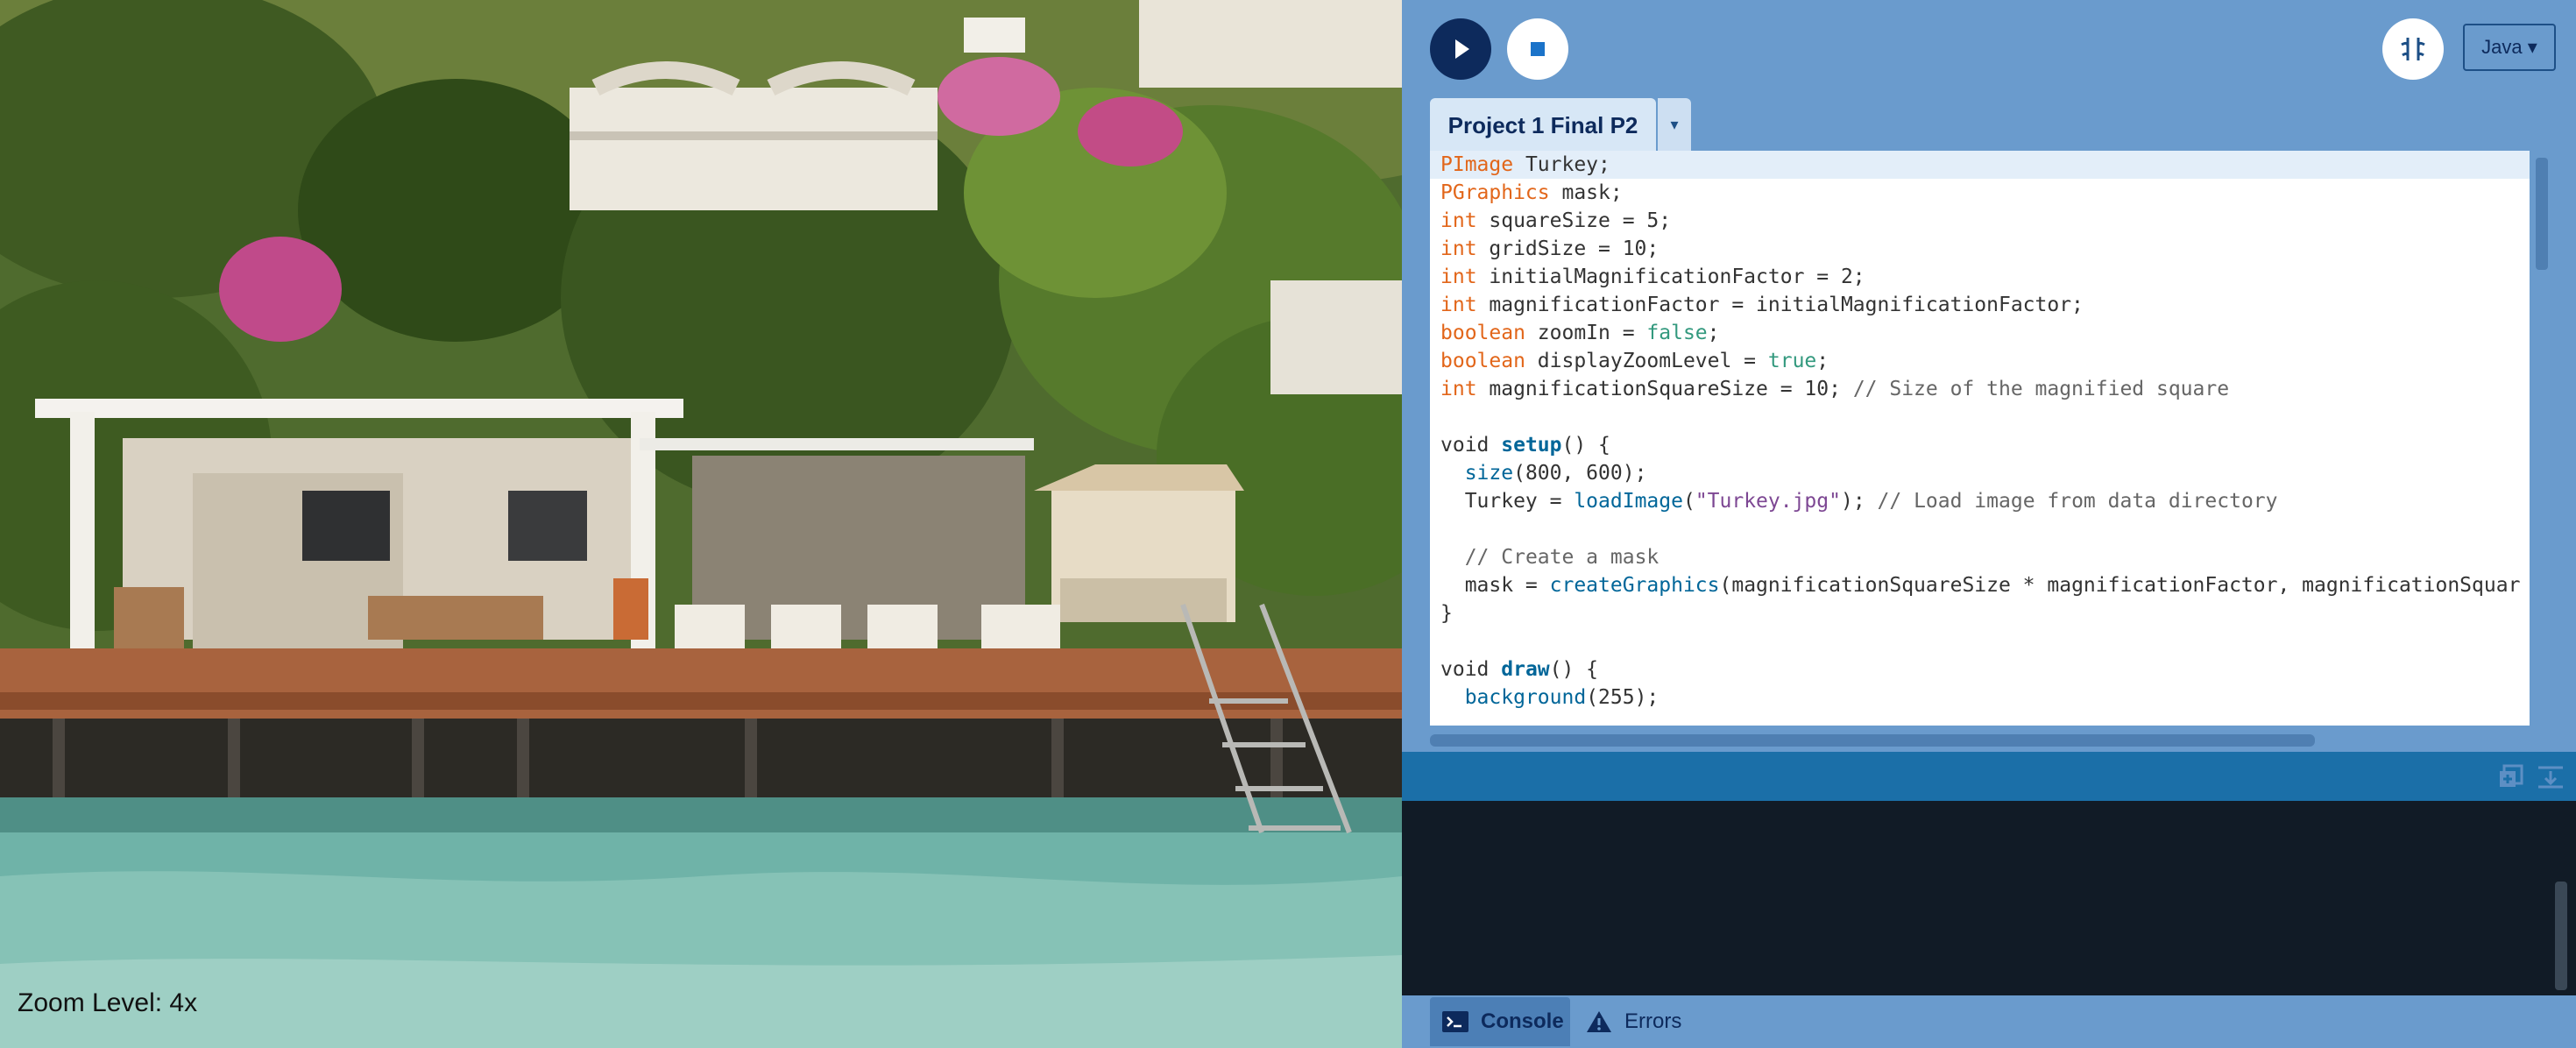  What do you see at coordinates (2542, 214) in the screenshot?
I see `vertical-scrollbar` at bounding box center [2542, 214].